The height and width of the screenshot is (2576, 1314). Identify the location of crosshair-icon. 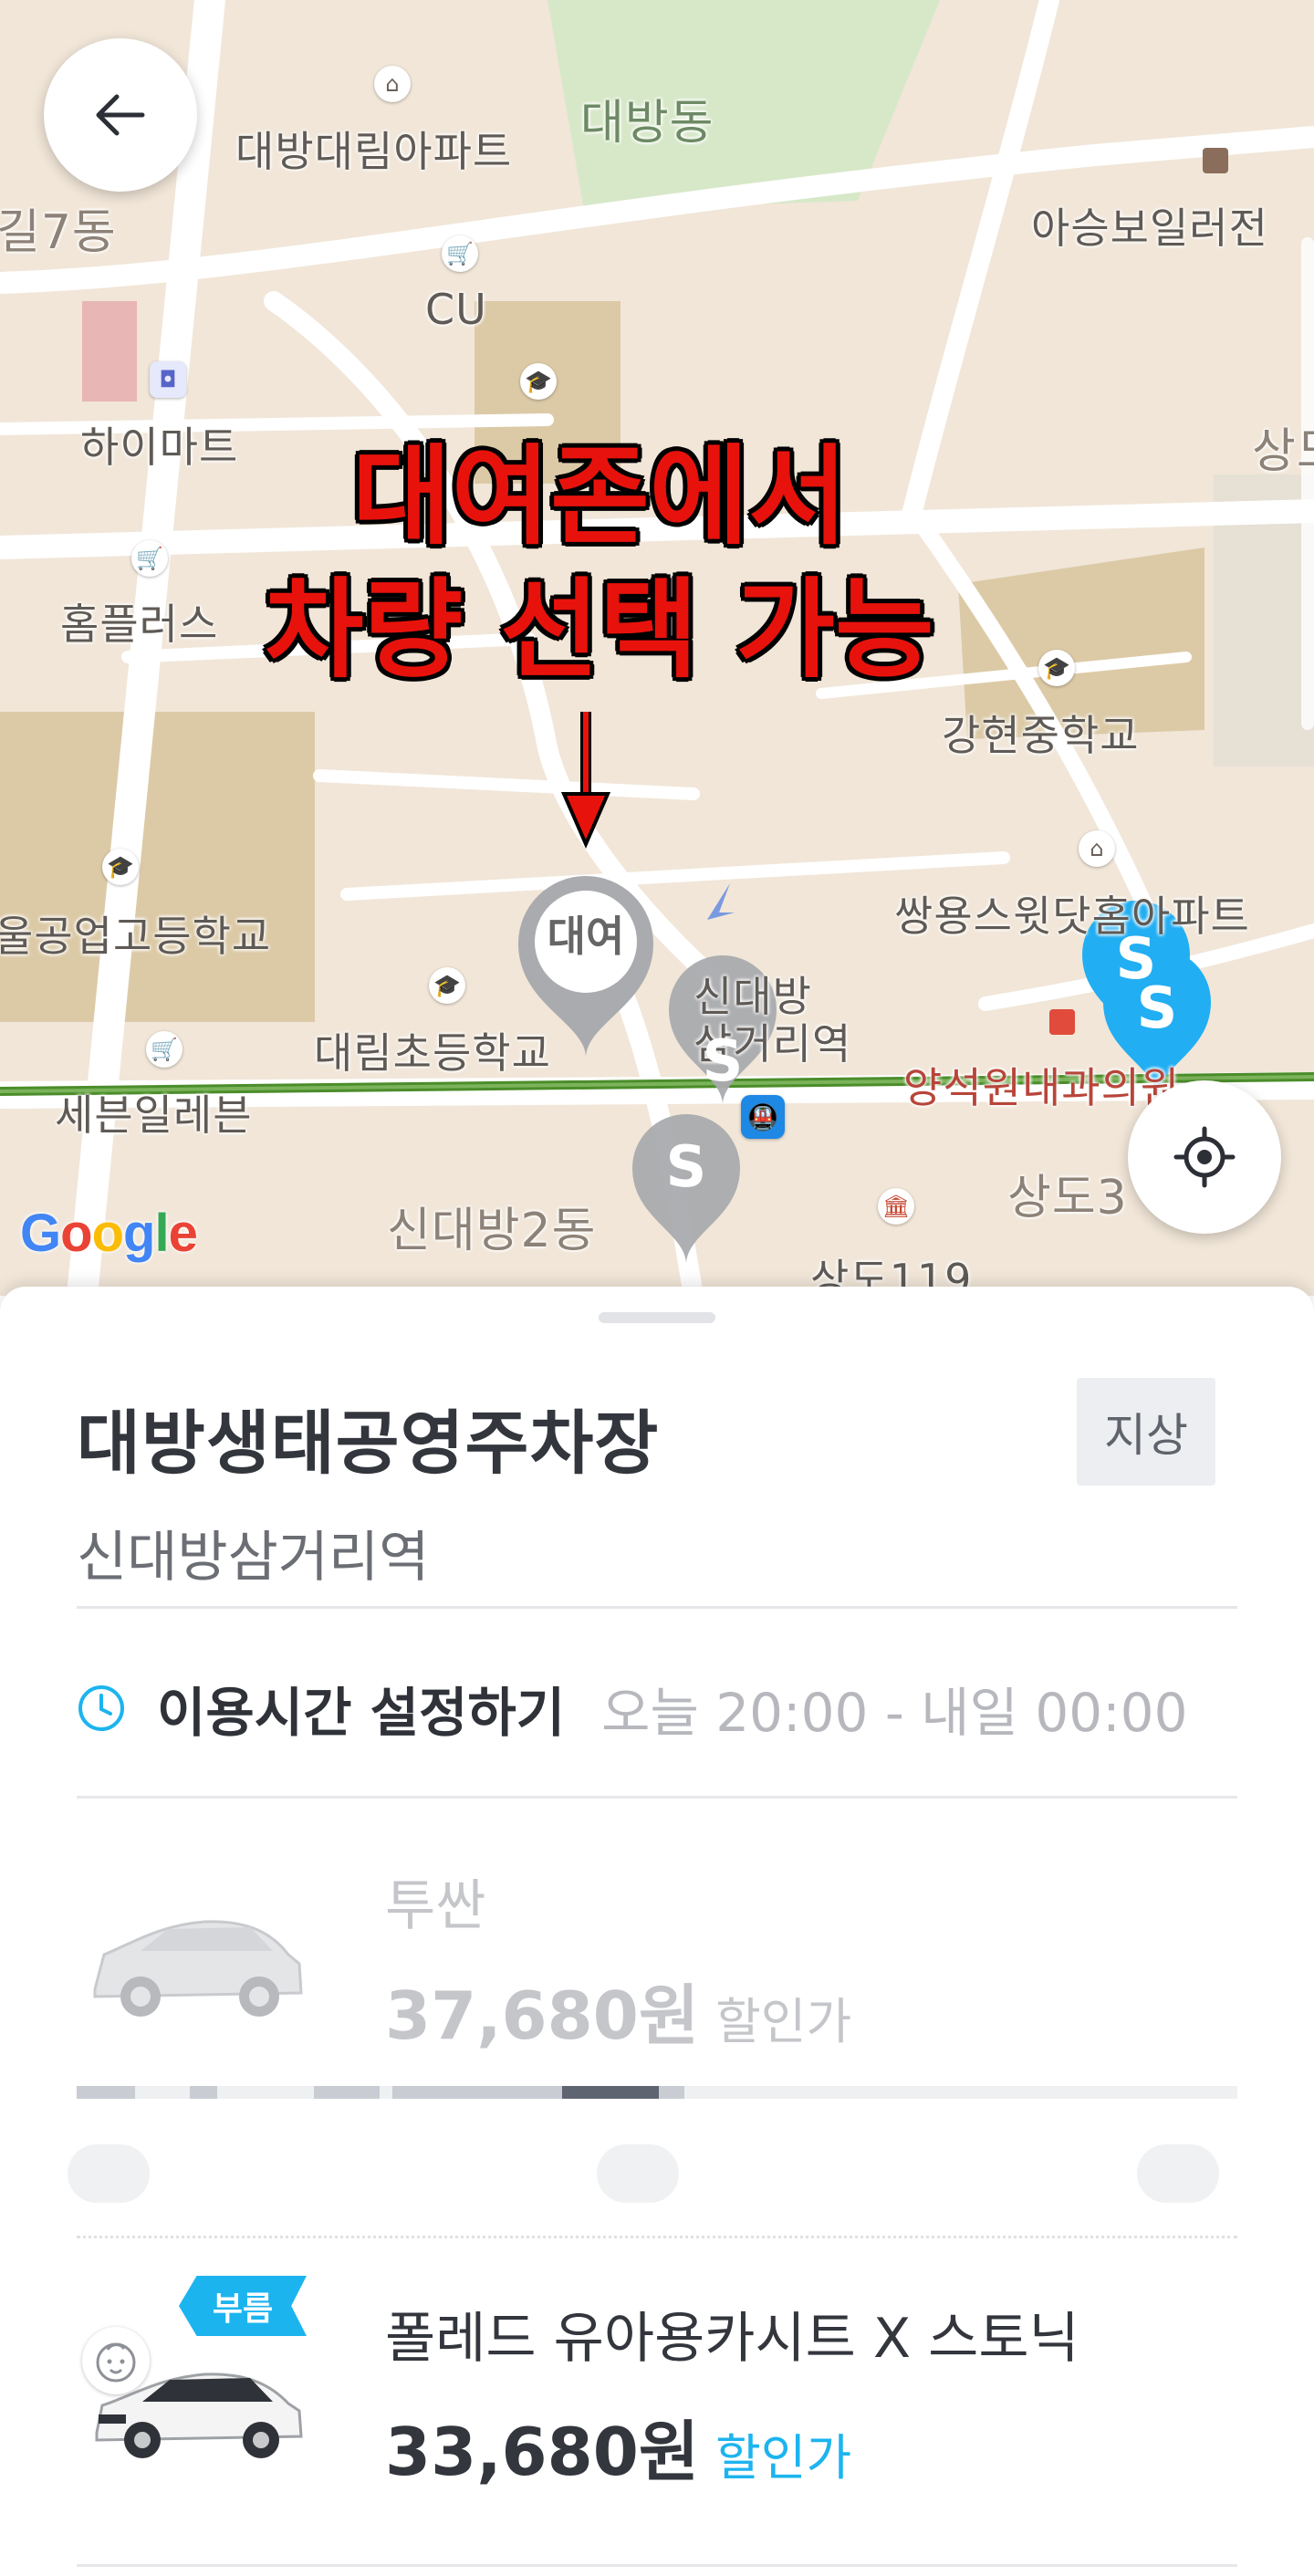
(1204, 1157).